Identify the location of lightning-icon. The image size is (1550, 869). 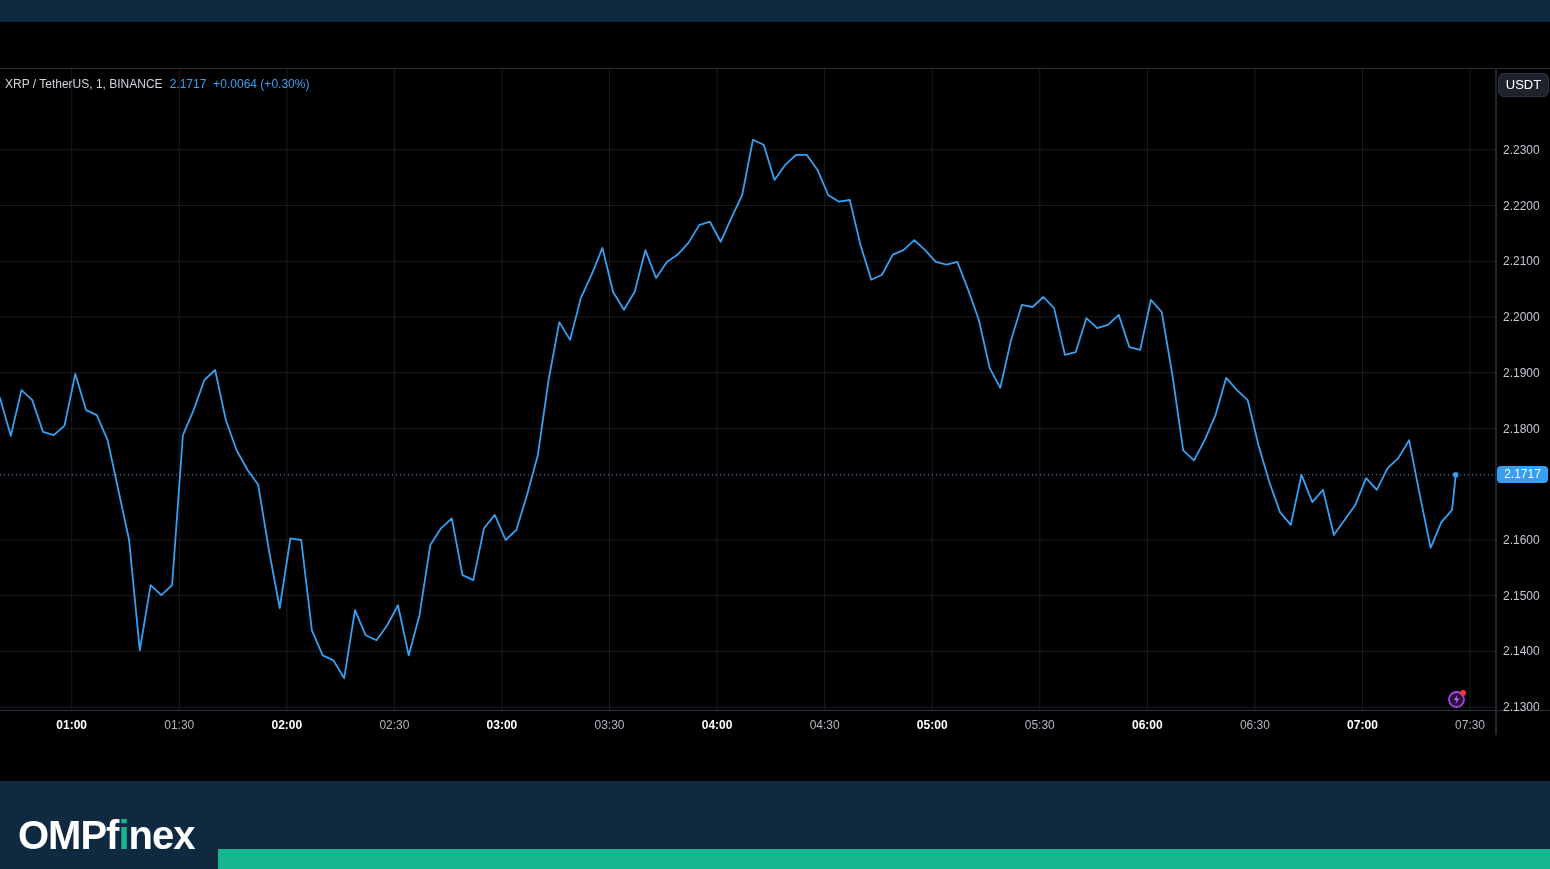
(1457, 699).